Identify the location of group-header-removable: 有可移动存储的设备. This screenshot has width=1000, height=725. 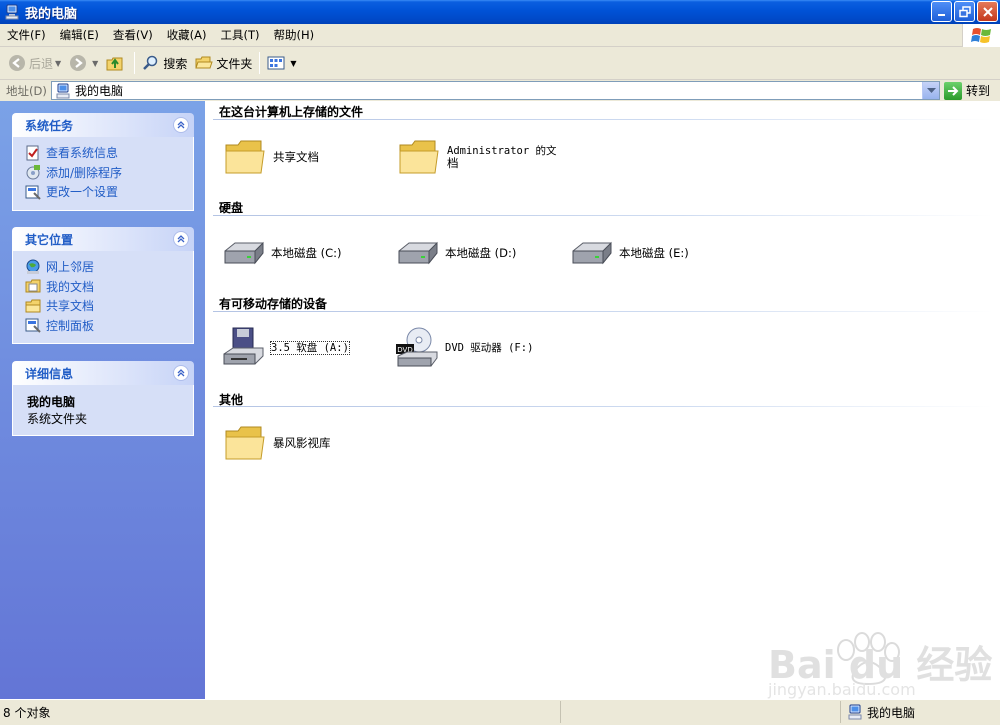
(273, 304).